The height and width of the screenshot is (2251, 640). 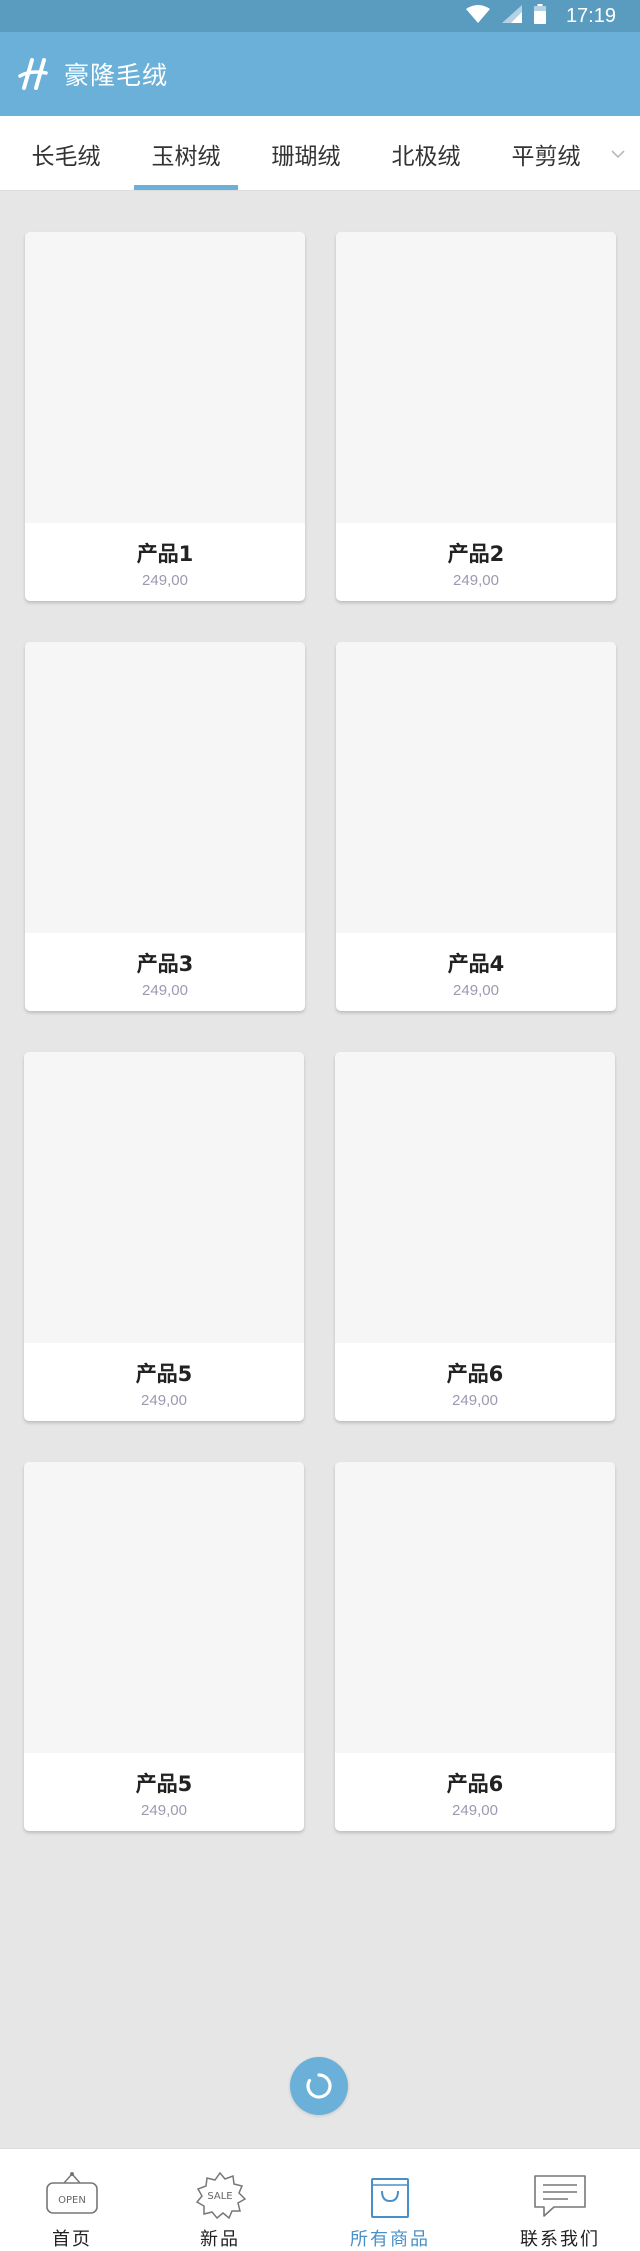 What do you see at coordinates (186, 187) in the screenshot?
I see `tab-active-indicator` at bounding box center [186, 187].